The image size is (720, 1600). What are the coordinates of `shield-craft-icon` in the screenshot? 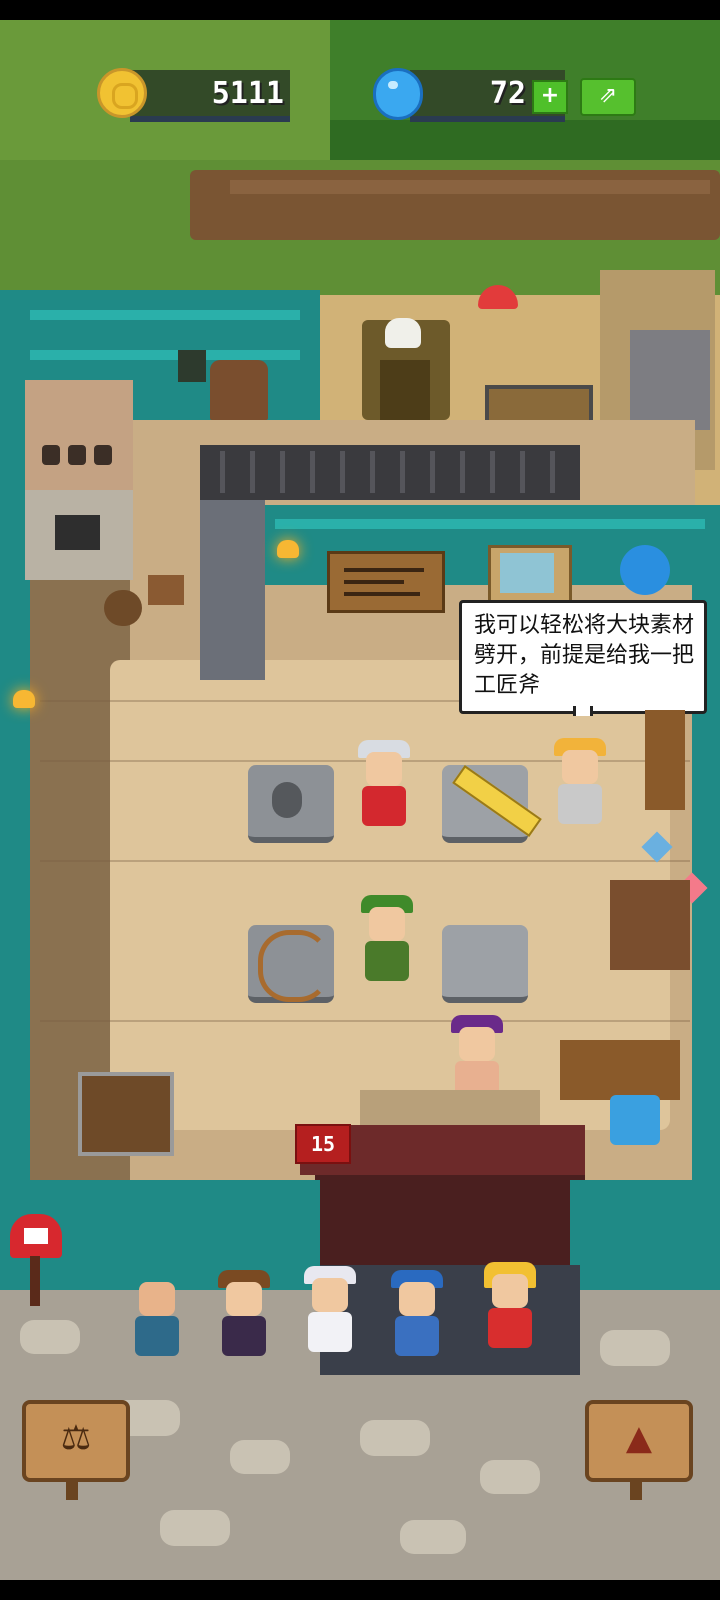 It's located at (287, 800).